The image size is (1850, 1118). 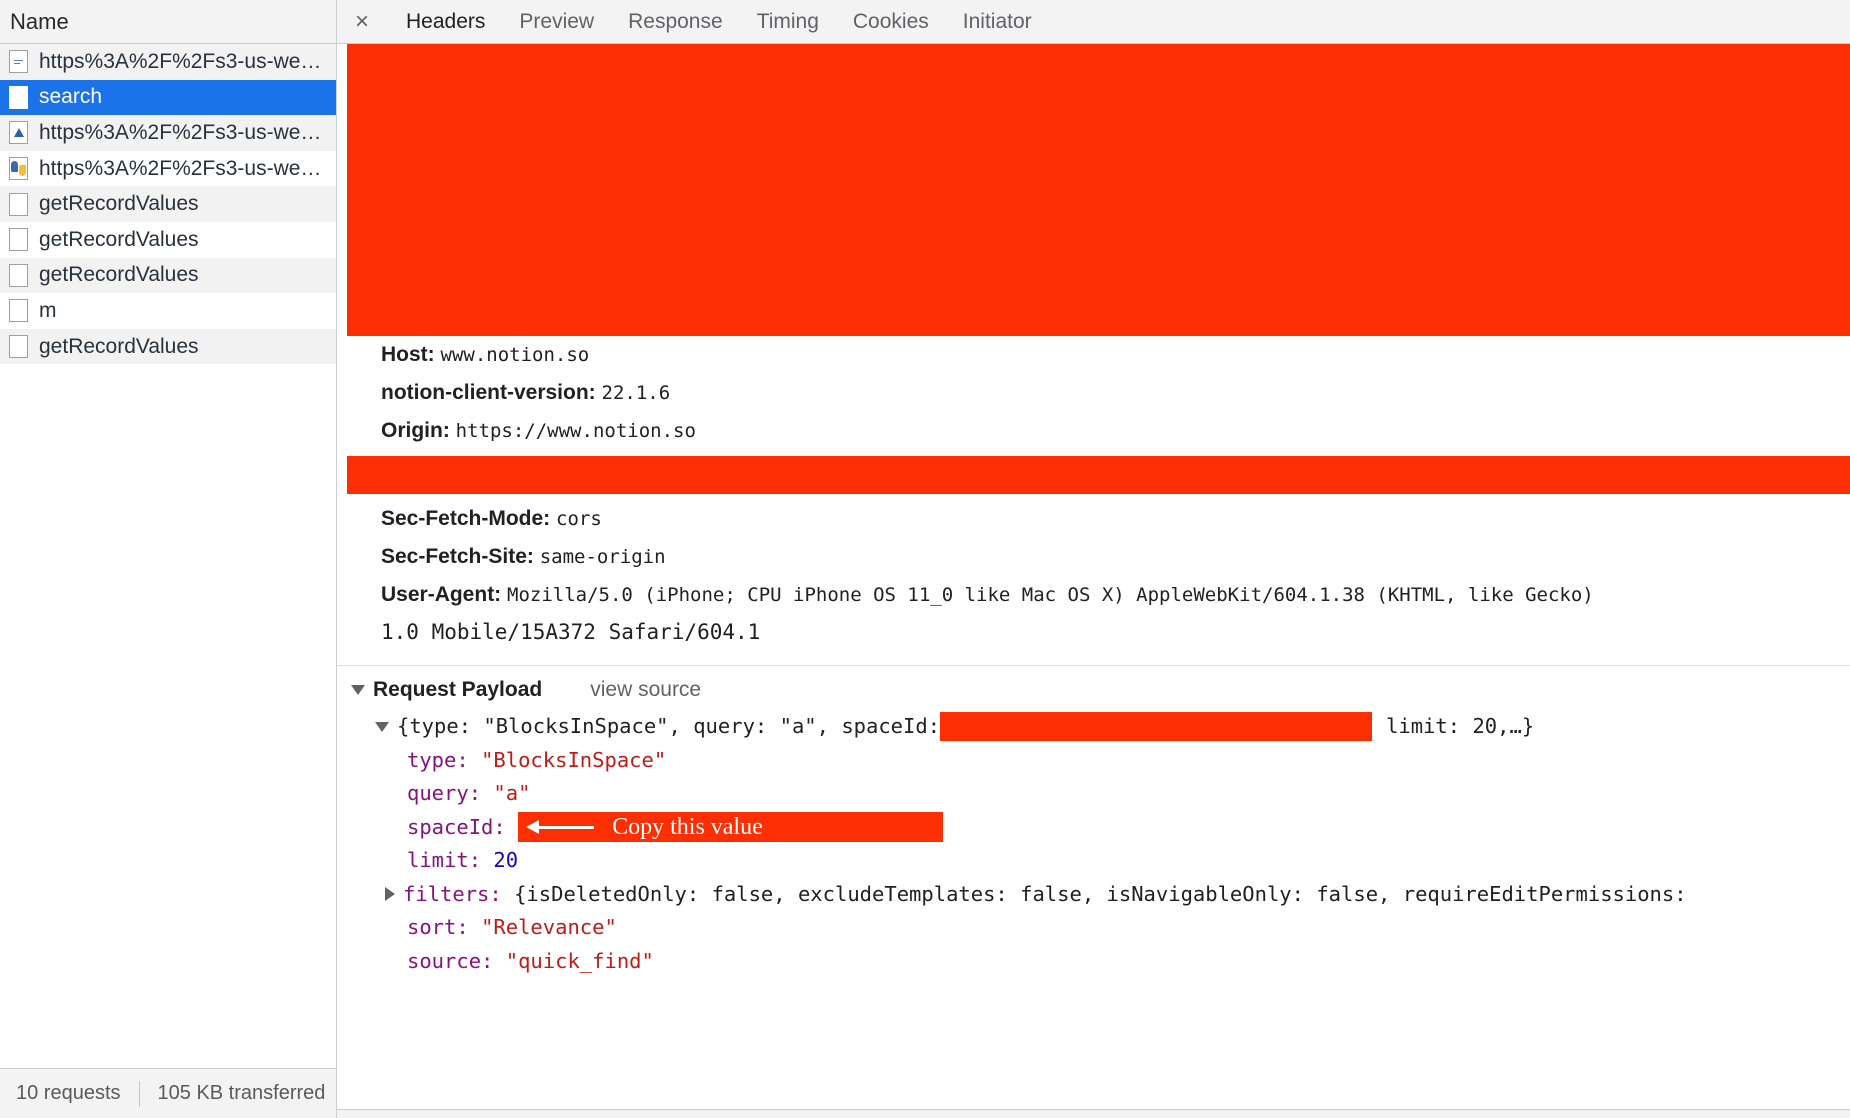 I want to click on chevron-right-icon, so click(x=390, y=894).